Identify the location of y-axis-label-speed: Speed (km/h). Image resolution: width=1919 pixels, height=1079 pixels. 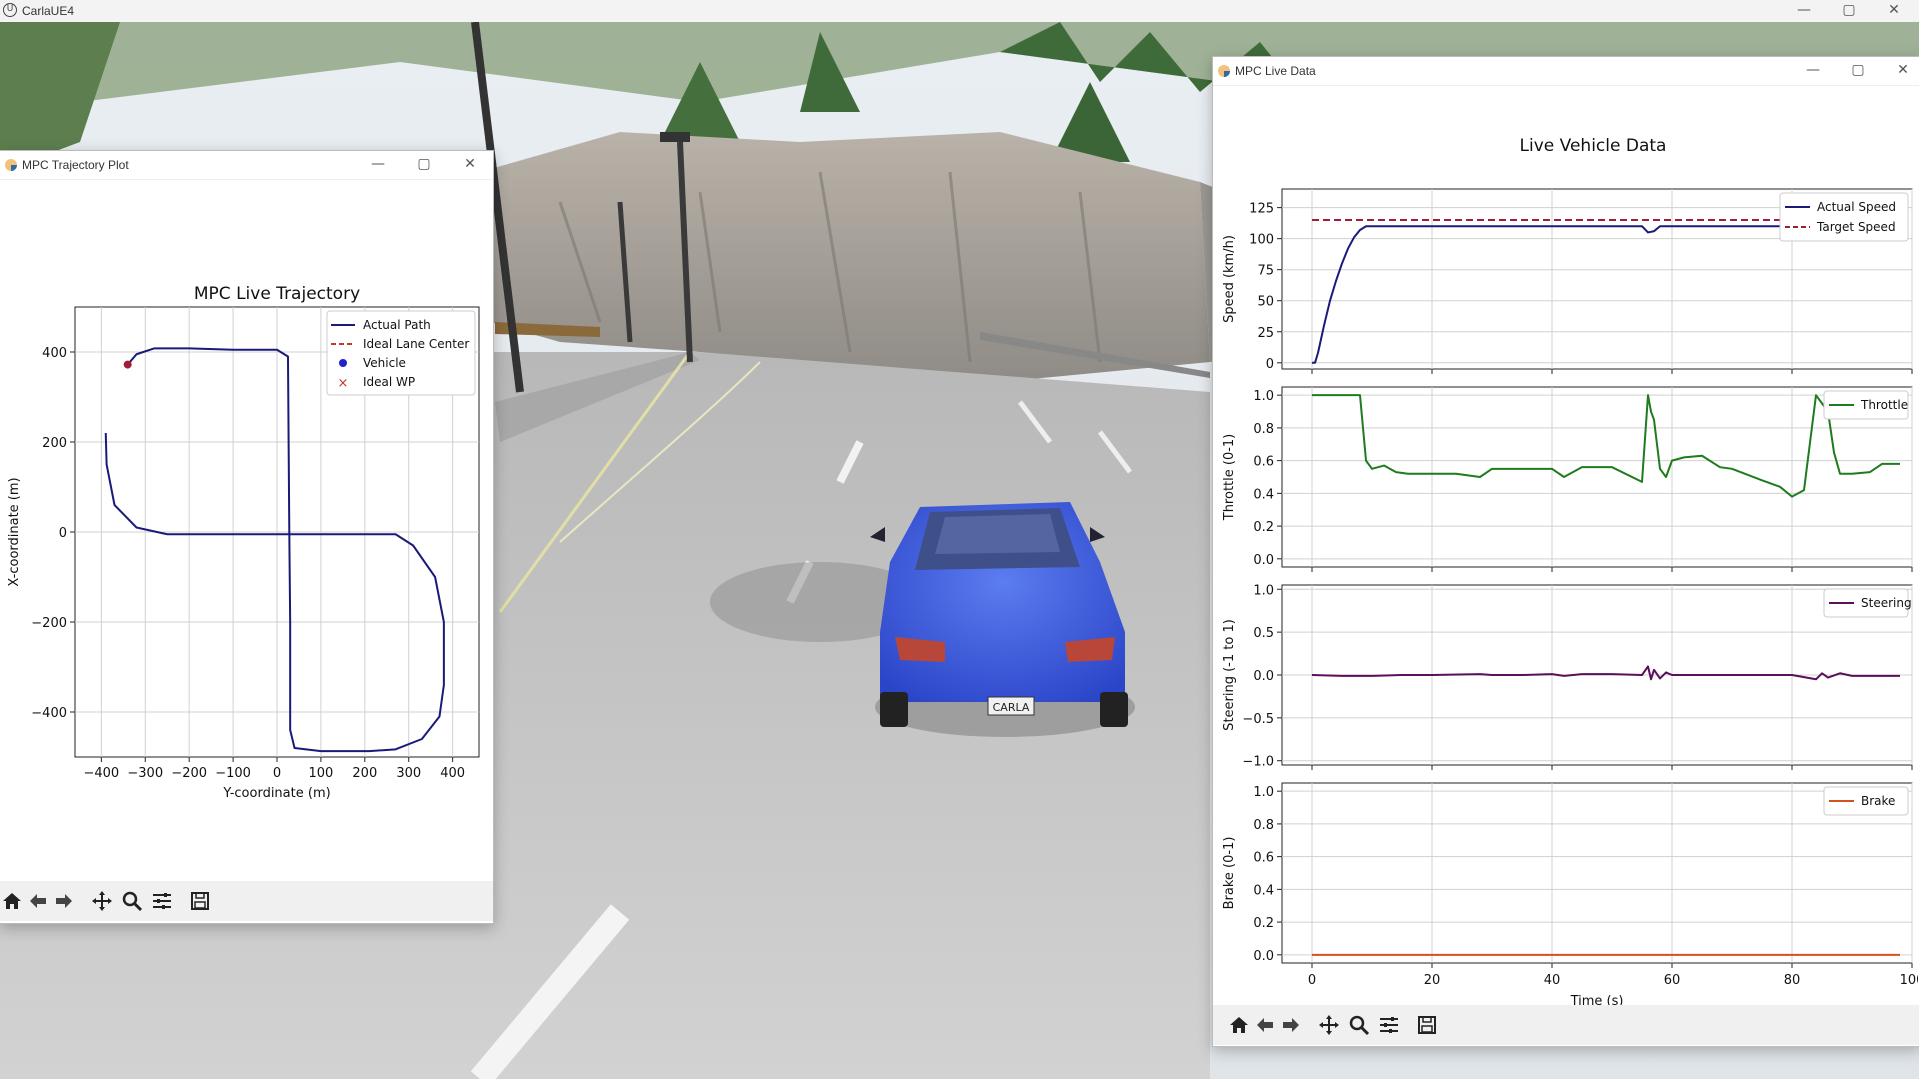
(1229, 279).